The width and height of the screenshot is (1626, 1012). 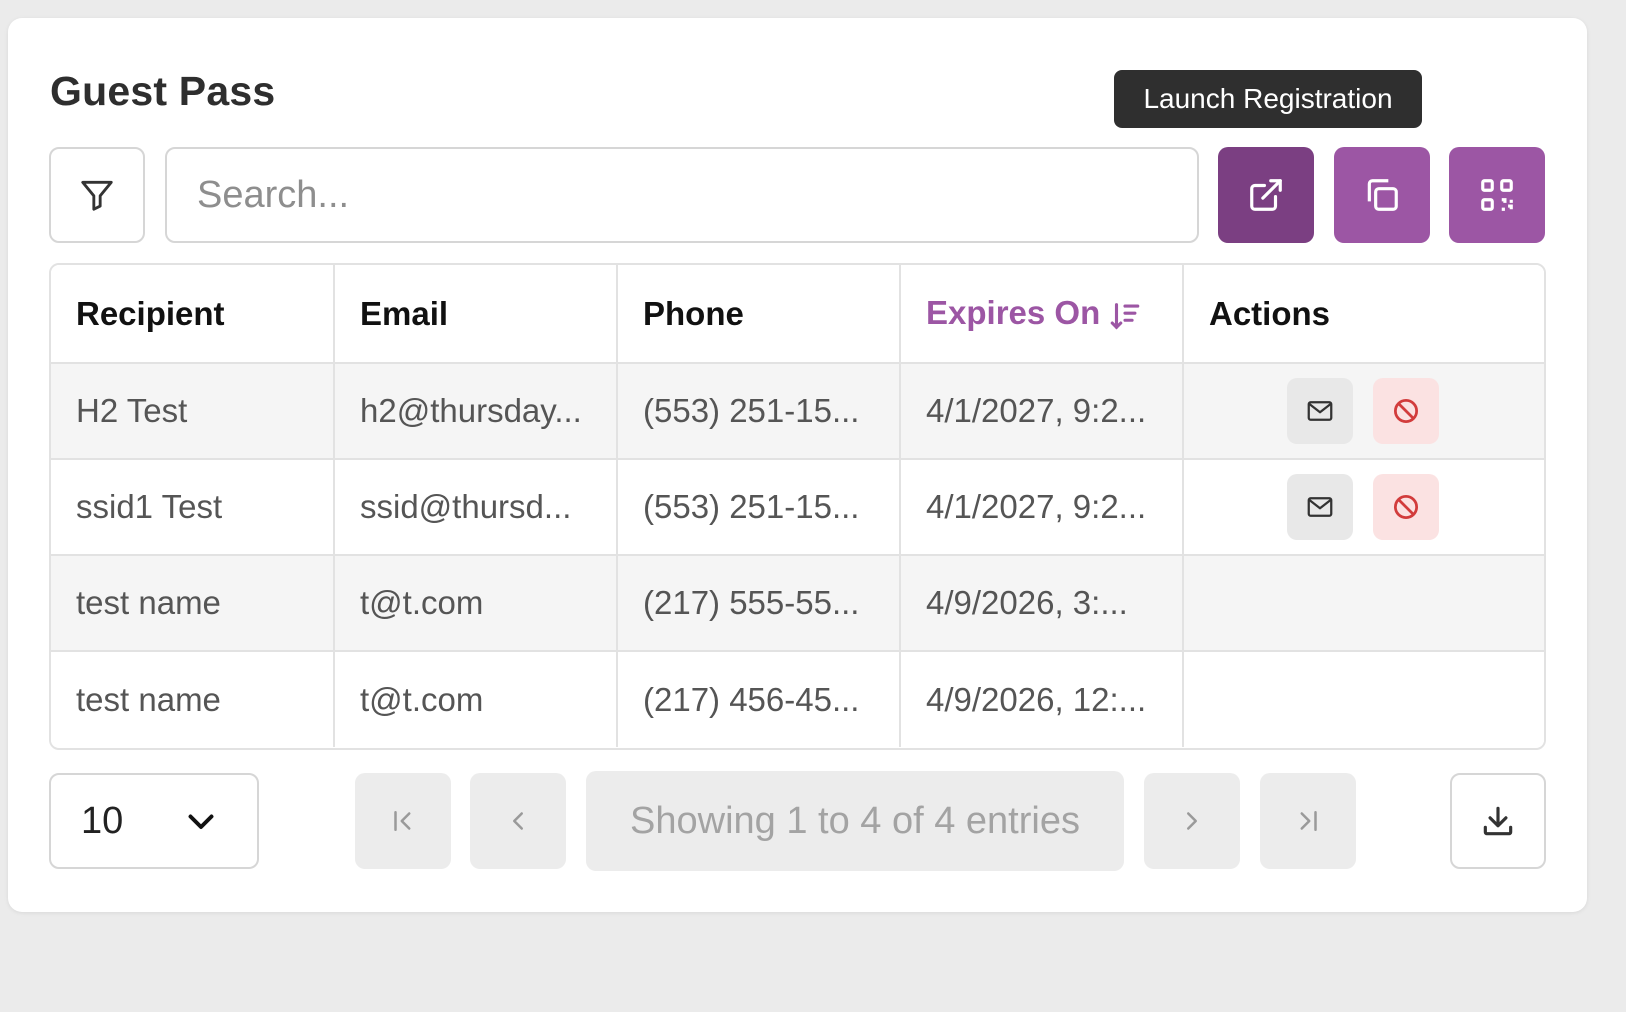 I want to click on column-header-actions: Actions, so click(x=1363, y=314).